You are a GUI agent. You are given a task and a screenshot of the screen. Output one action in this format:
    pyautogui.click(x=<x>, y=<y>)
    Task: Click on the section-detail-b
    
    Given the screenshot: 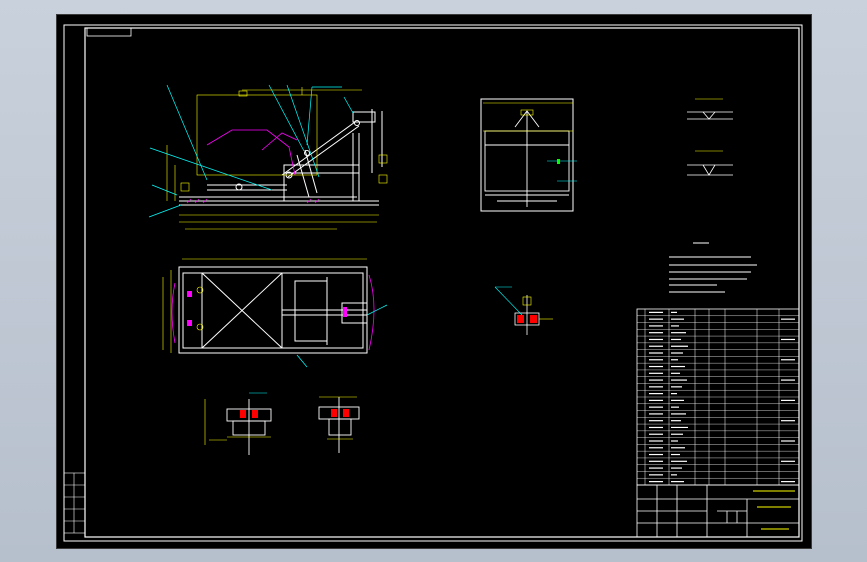 What is the action you would take?
    pyautogui.click(x=339, y=424)
    